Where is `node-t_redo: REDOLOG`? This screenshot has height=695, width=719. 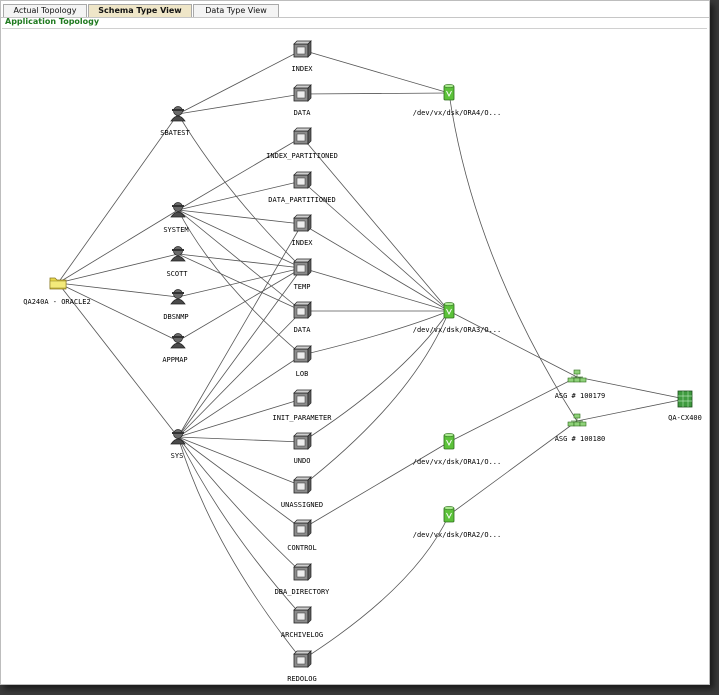
node-t_redo: REDOLOG is located at coordinates (302, 666).